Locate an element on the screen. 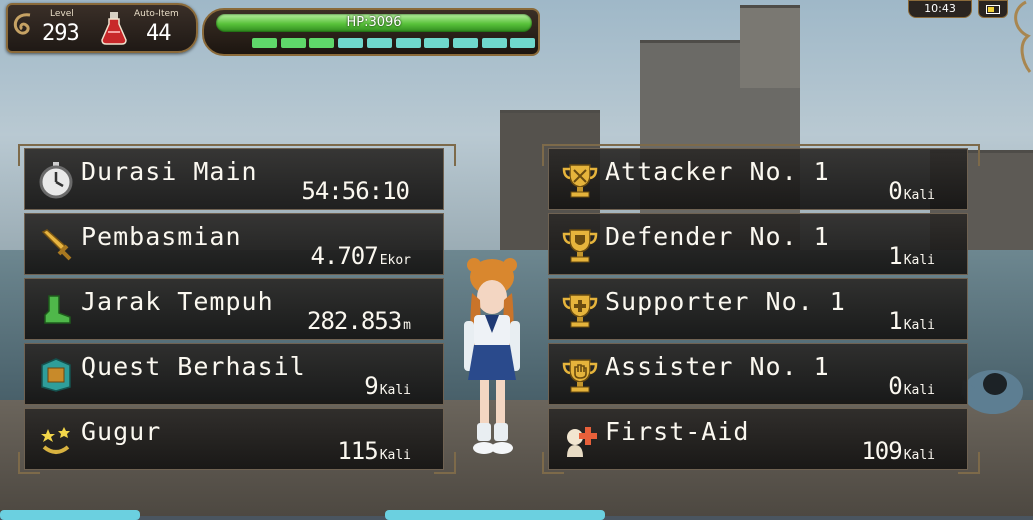  auto-item-value: 44 is located at coordinates (158, 33).